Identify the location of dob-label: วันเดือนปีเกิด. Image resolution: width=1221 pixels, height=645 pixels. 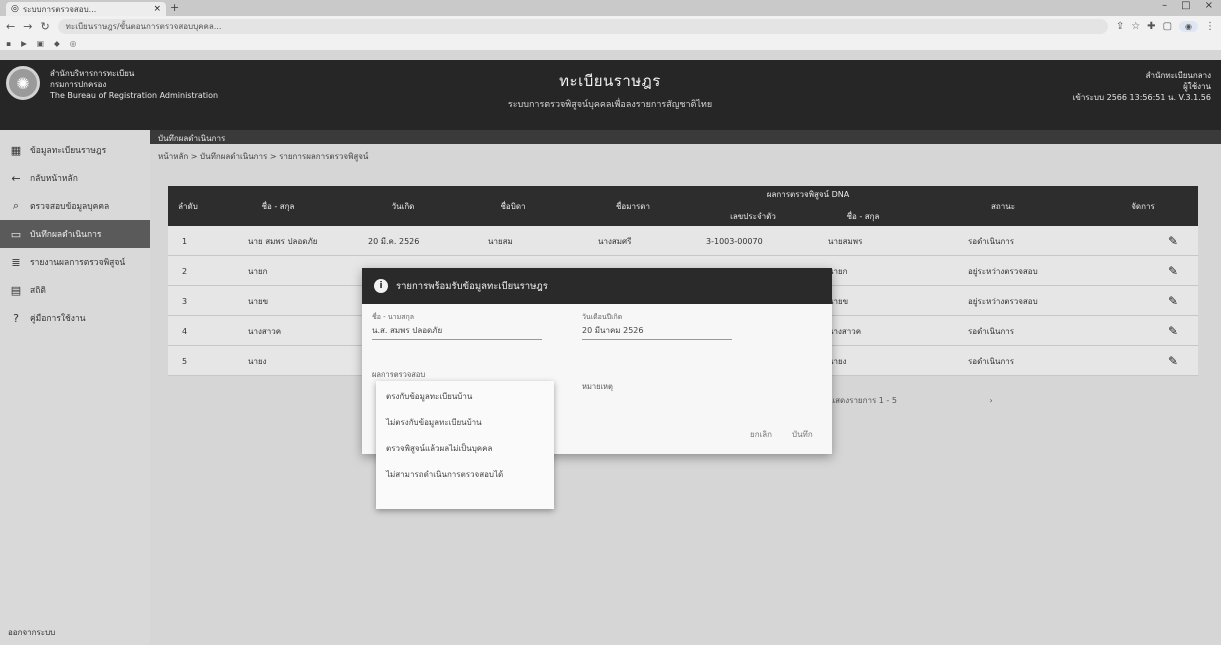
(602, 317).